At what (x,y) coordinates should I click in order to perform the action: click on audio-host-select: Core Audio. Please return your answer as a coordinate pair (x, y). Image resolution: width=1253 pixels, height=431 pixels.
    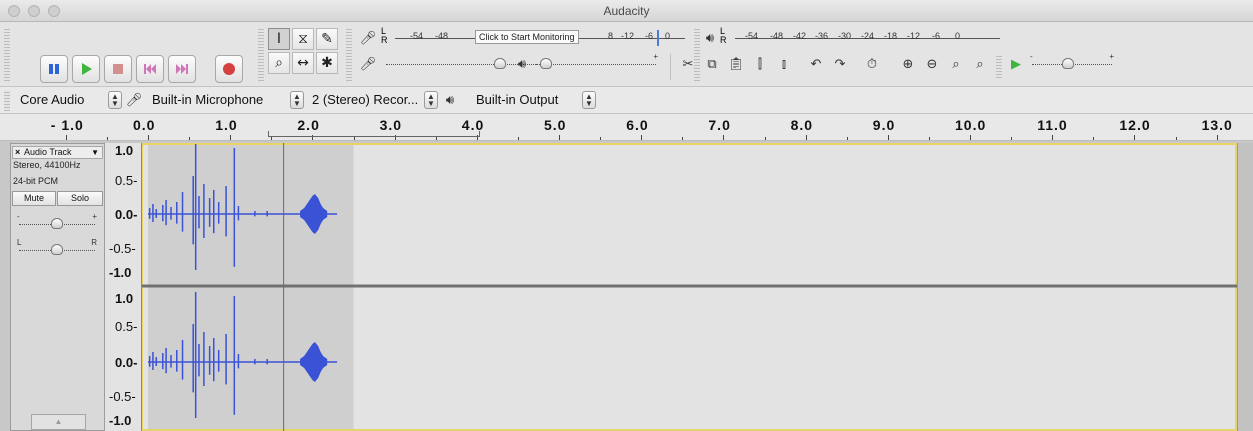
    Looking at the image, I should click on (52, 100).